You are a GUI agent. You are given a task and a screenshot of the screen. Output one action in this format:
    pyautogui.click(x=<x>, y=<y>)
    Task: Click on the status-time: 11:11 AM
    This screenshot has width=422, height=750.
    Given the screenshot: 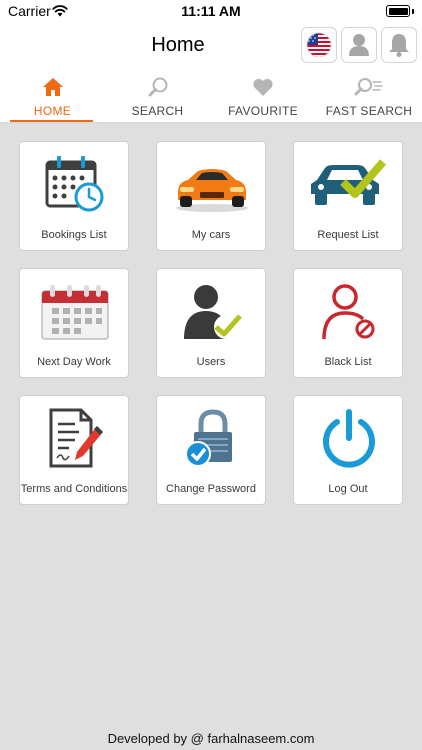 What is the action you would take?
    pyautogui.click(x=211, y=11)
    